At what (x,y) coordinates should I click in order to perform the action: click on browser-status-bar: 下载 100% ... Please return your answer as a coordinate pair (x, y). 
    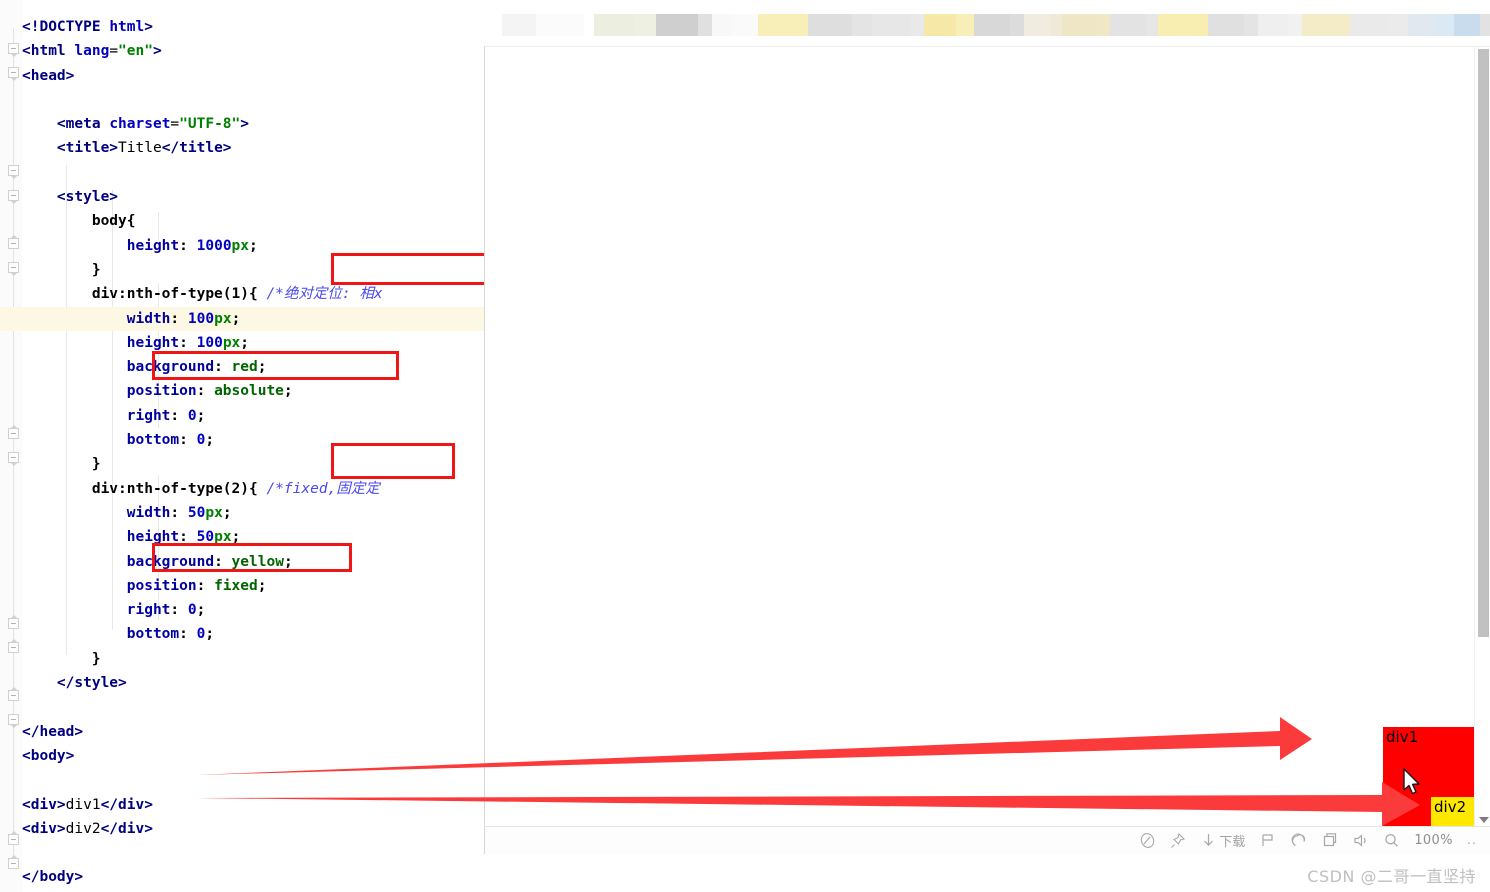
    Looking at the image, I should click on (987, 840).